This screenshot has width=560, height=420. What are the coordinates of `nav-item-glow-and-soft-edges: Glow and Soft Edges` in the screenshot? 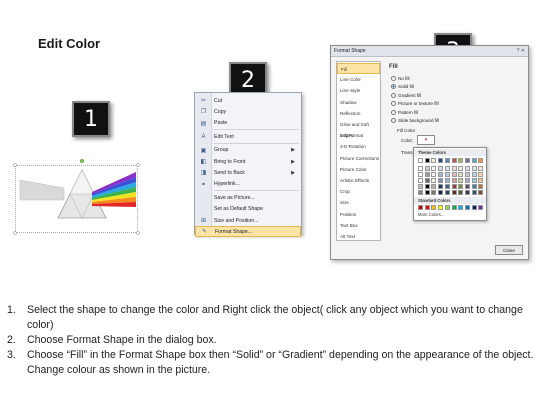 It's located at (358, 128).